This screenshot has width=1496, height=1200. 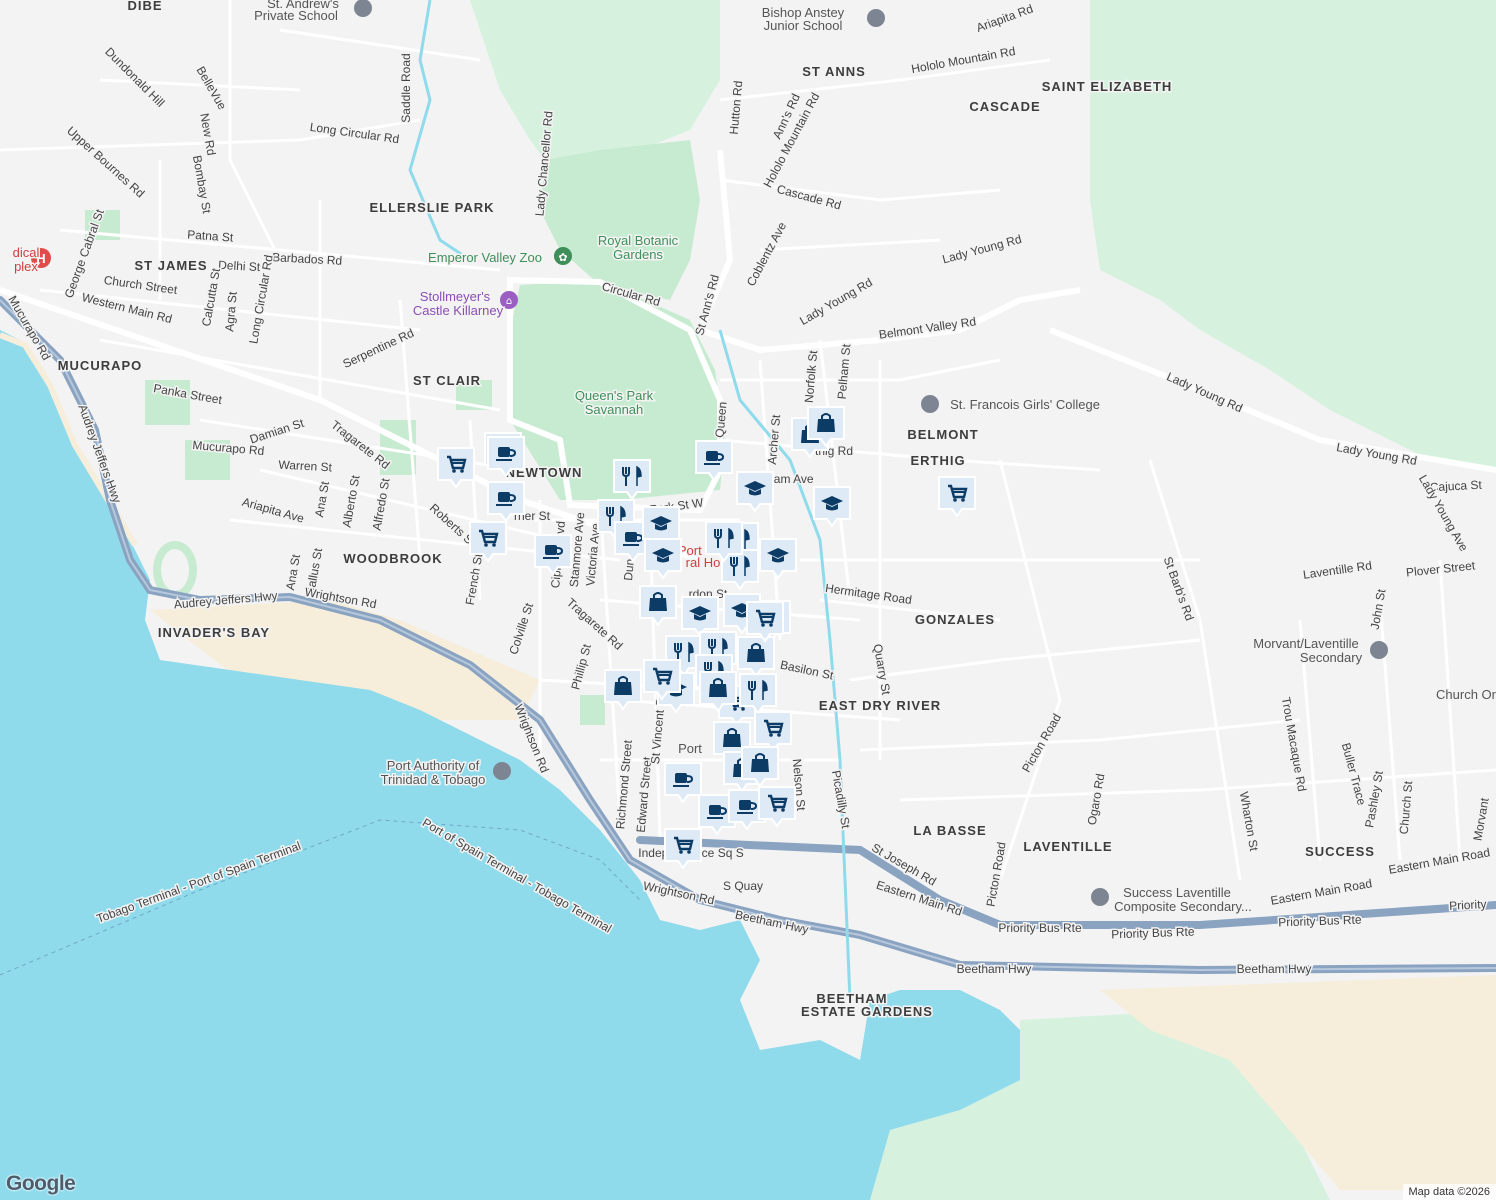 I want to click on neighborhood-label-dibe: DIBE, so click(x=144, y=6).